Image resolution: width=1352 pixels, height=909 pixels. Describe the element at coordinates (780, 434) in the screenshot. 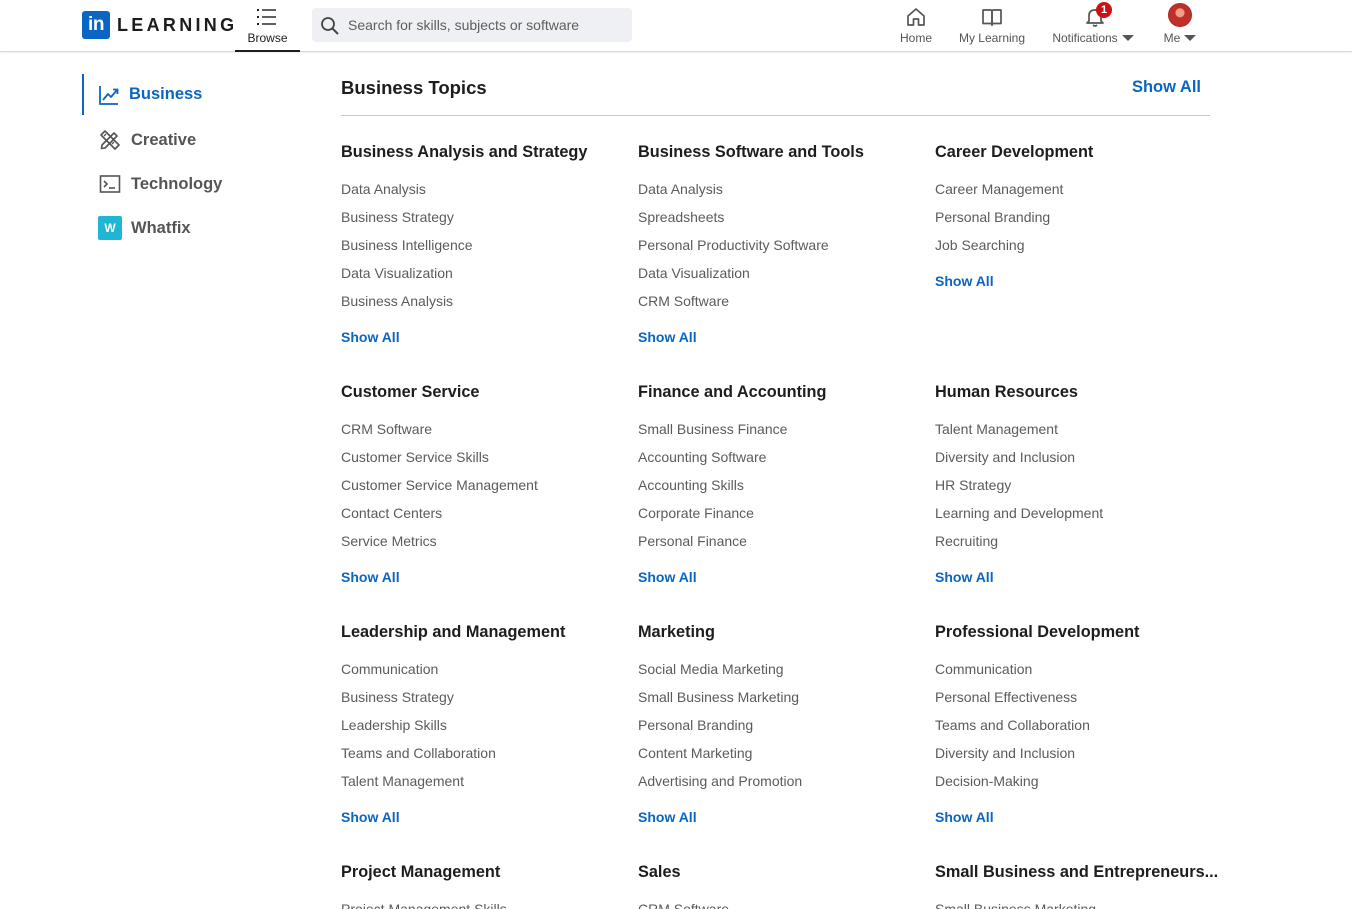

I see `topic-link: Small Business Finance` at that location.